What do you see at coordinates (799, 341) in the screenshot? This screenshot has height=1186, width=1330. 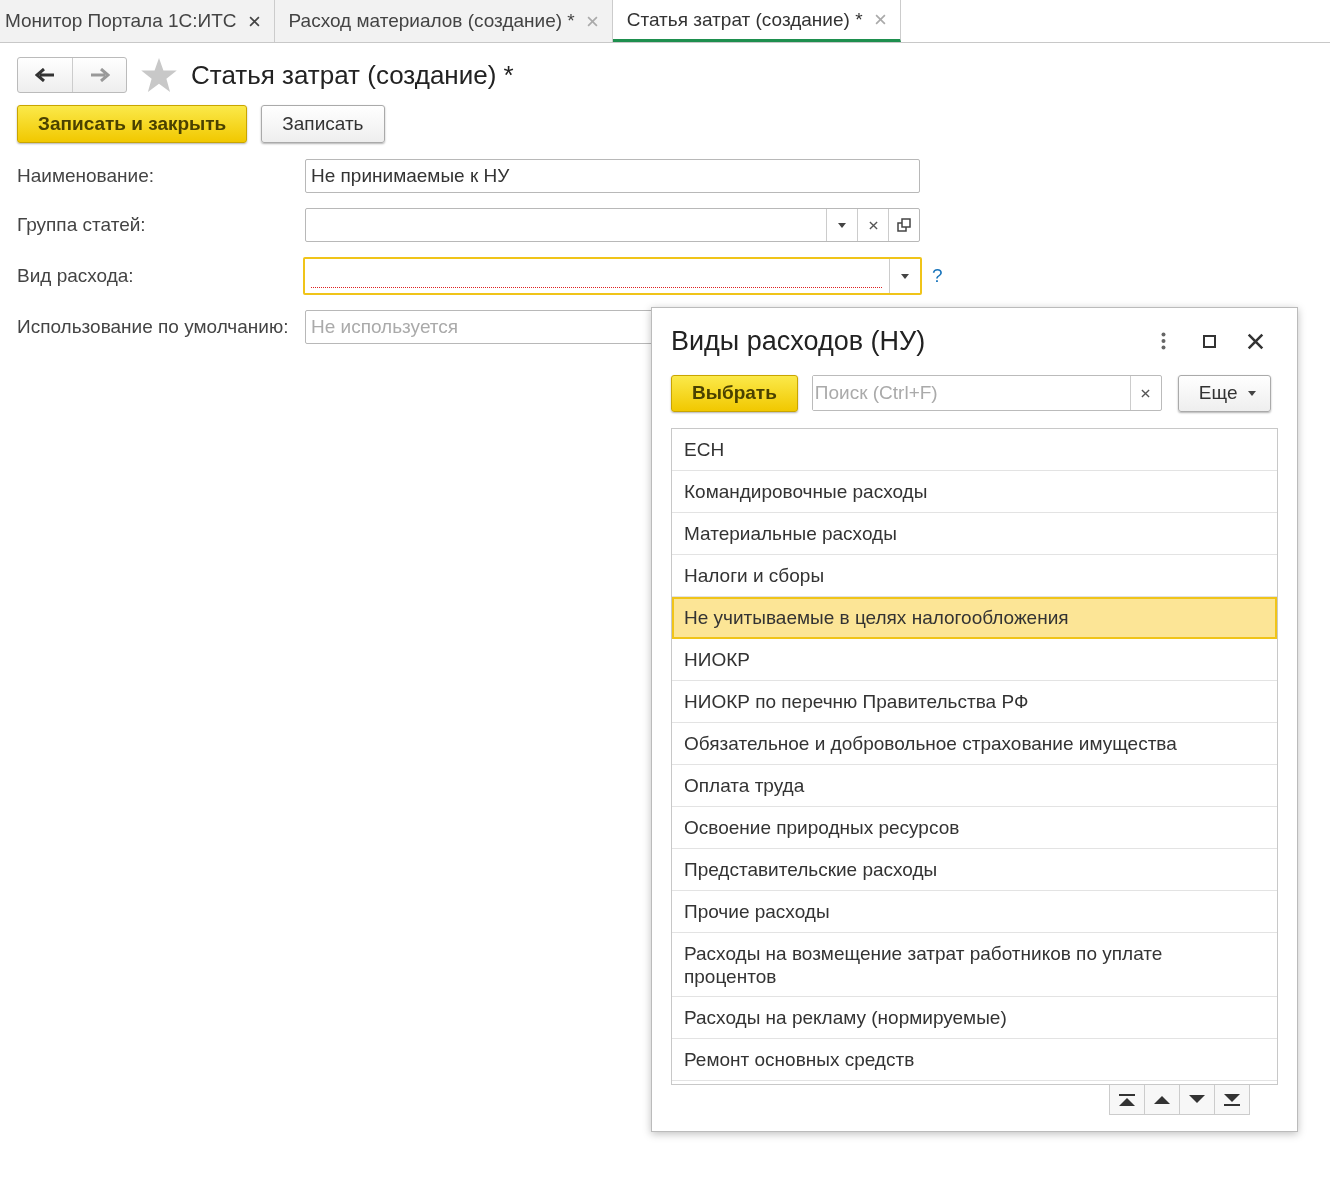 I see `dialog-title: Виды расходов (НУ)` at bounding box center [799, 341].